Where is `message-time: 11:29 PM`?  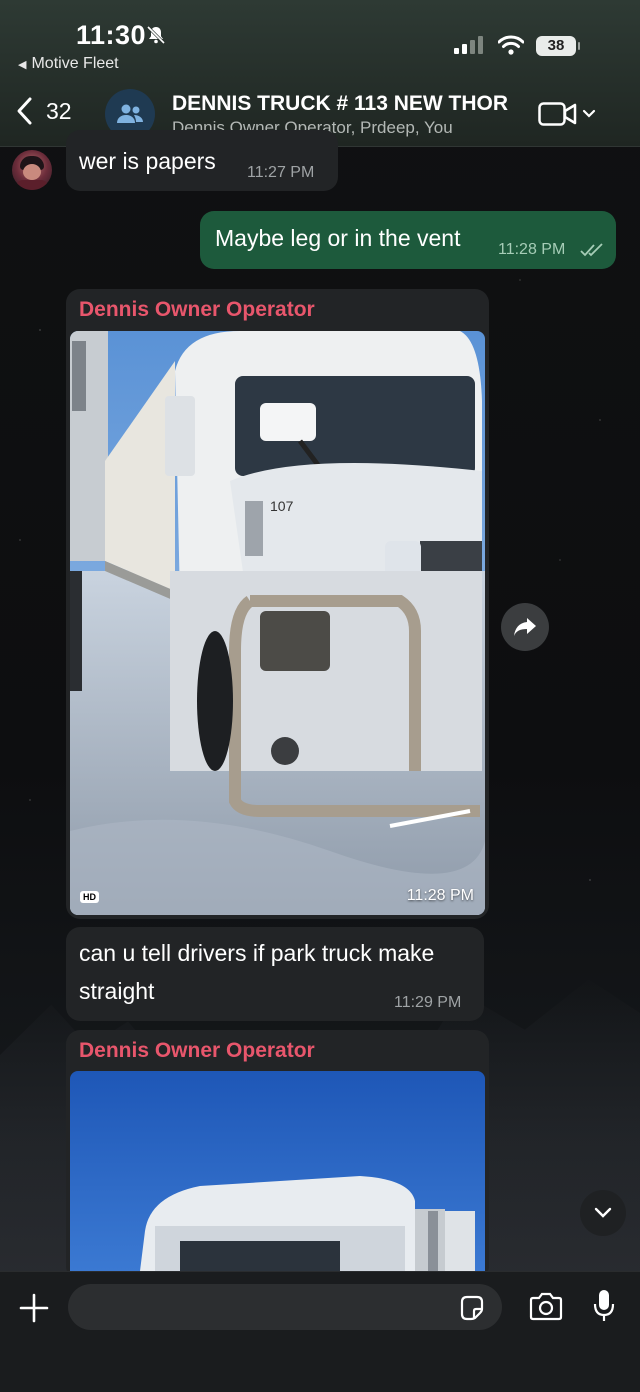
message-time: 11:29 PM is located at coordinates (428, 1002).